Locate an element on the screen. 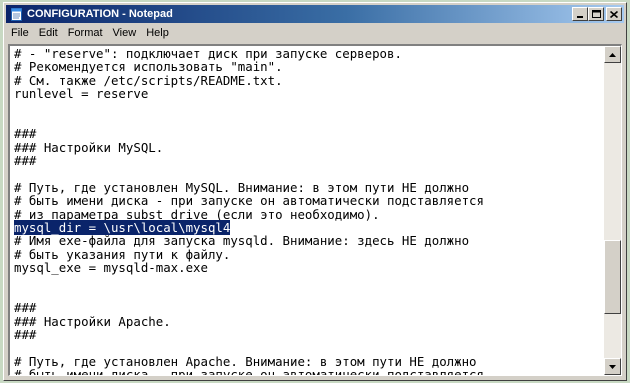 This screenshot has width=630, height=383. title-bar: CONFIGURATION - Notepad is located at coordinates (315, 14).